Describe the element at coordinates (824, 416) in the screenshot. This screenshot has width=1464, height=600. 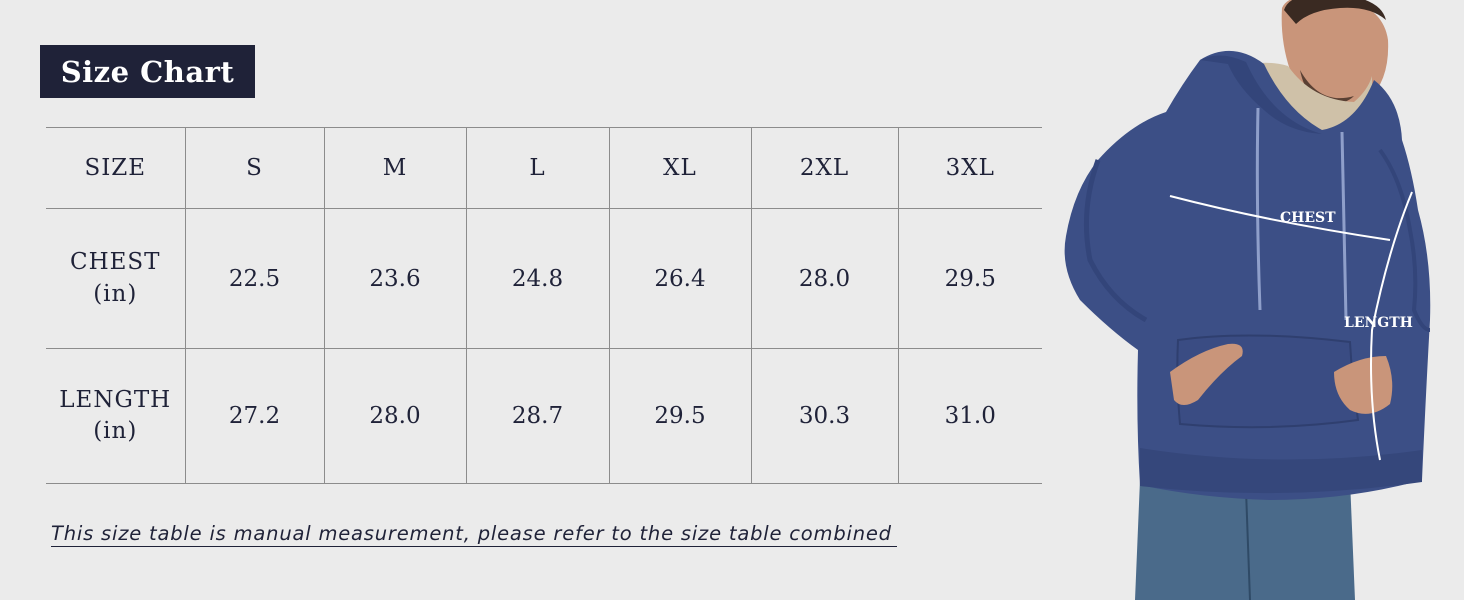
I see `table-cell: 30.3` at that location.